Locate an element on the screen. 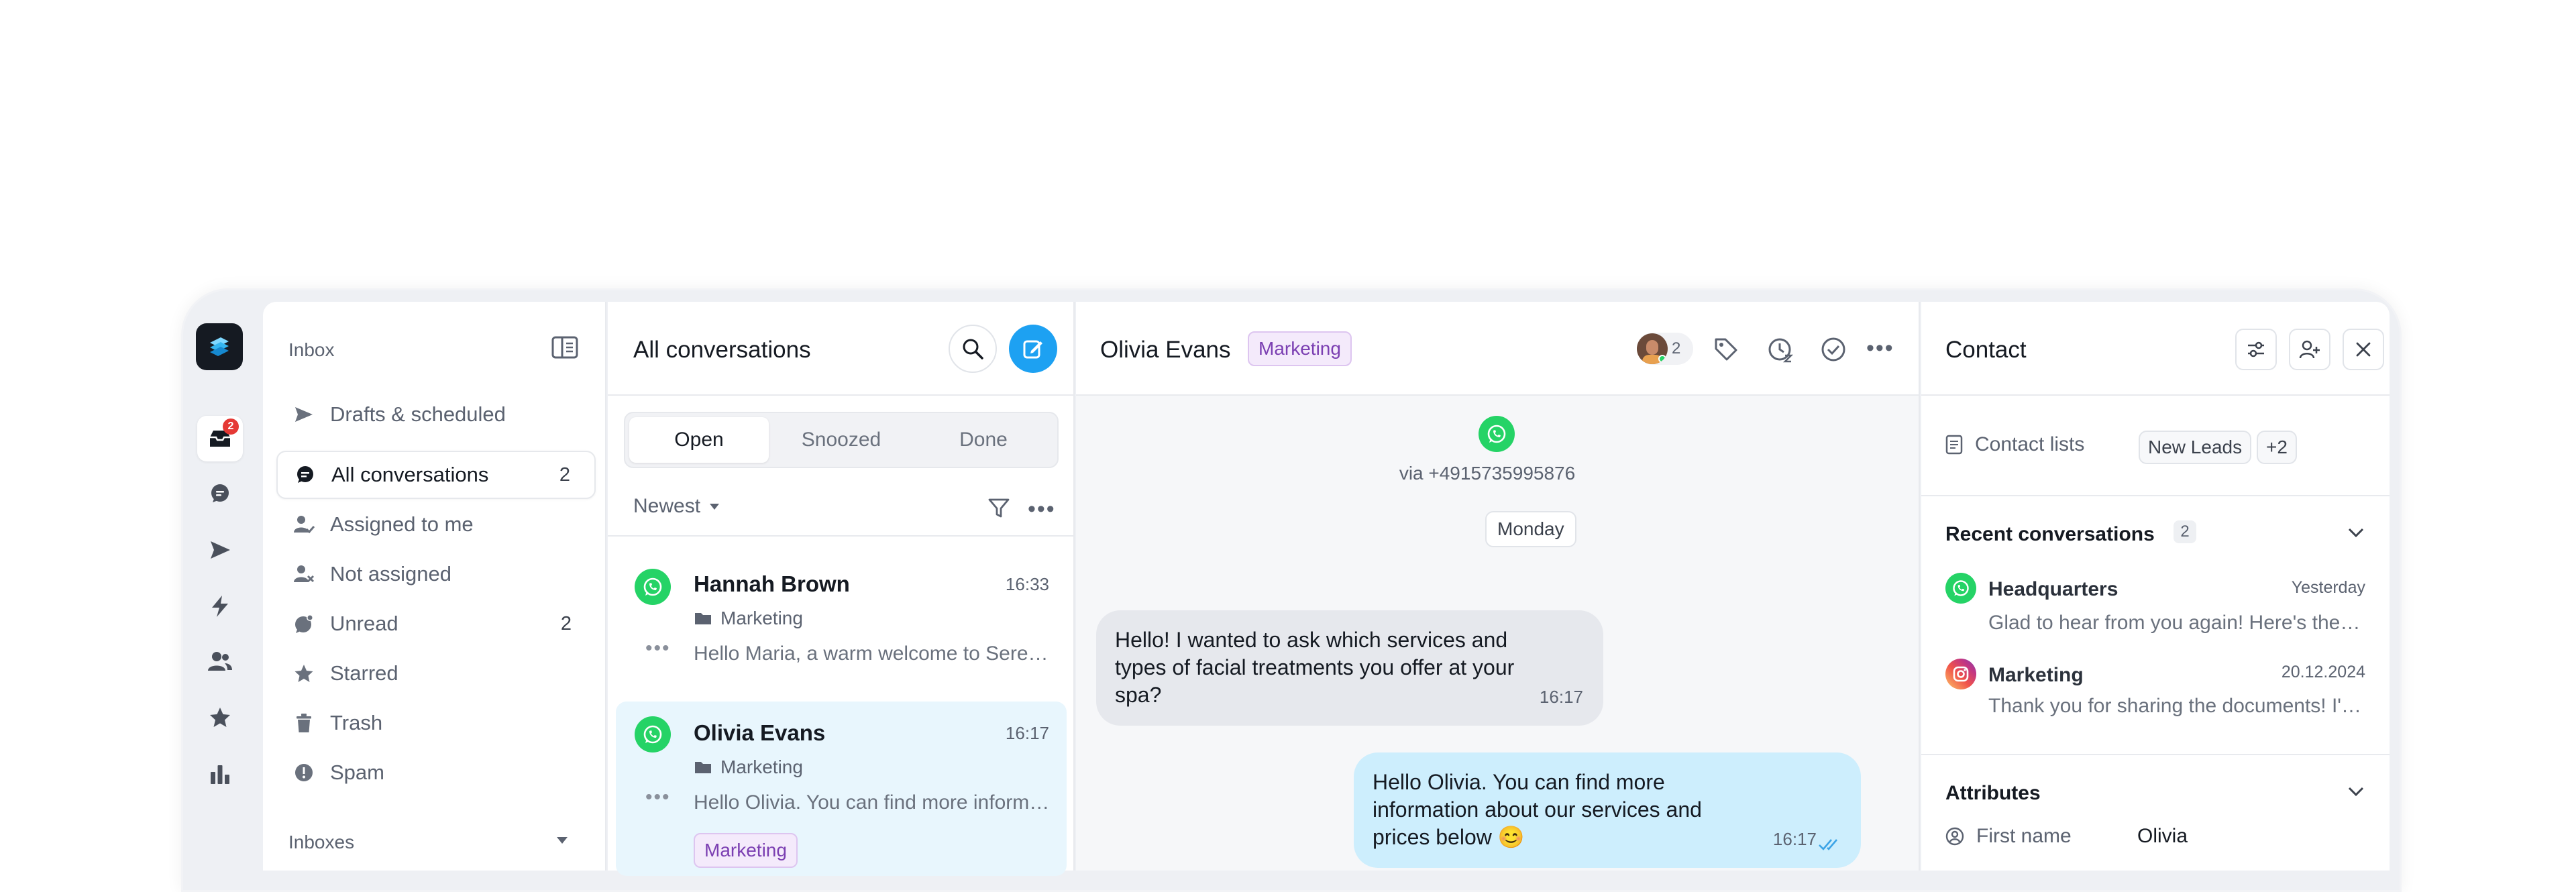 Image resolution: width=2576 pixels, height=892 pixels. alert-icon is located at coordinates (303, 772).